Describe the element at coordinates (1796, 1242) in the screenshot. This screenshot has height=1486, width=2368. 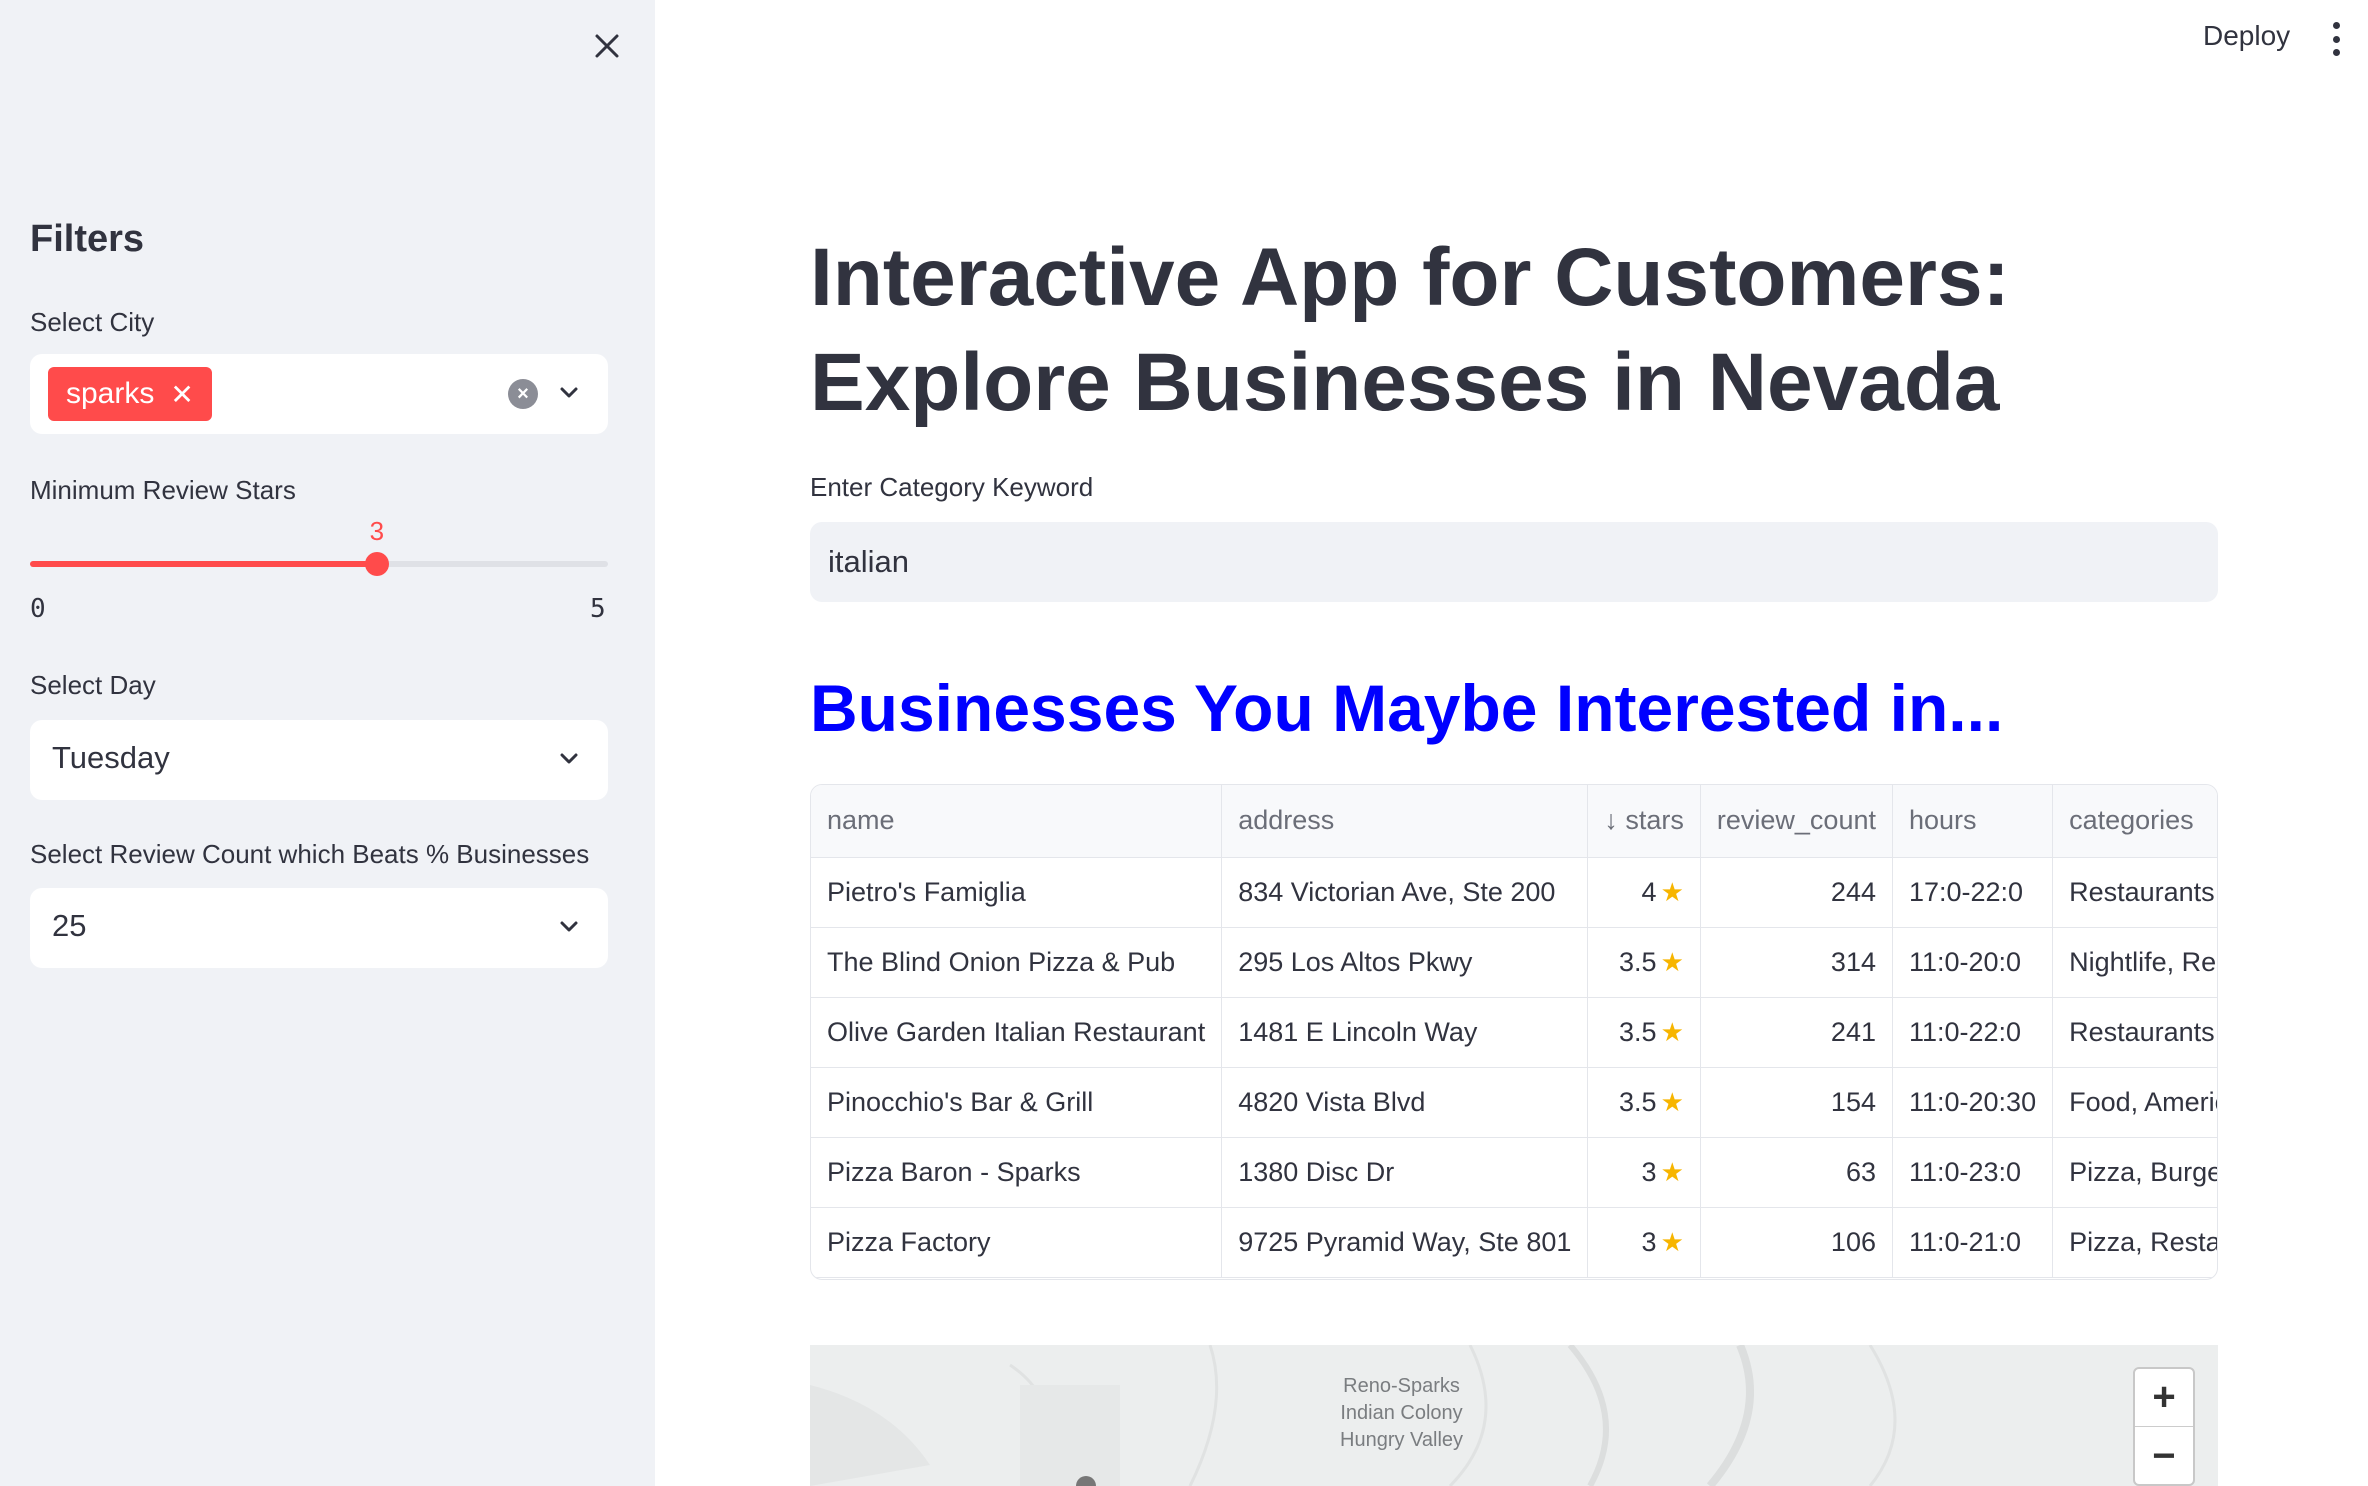
I see `cell-review-count: 106` at that location.